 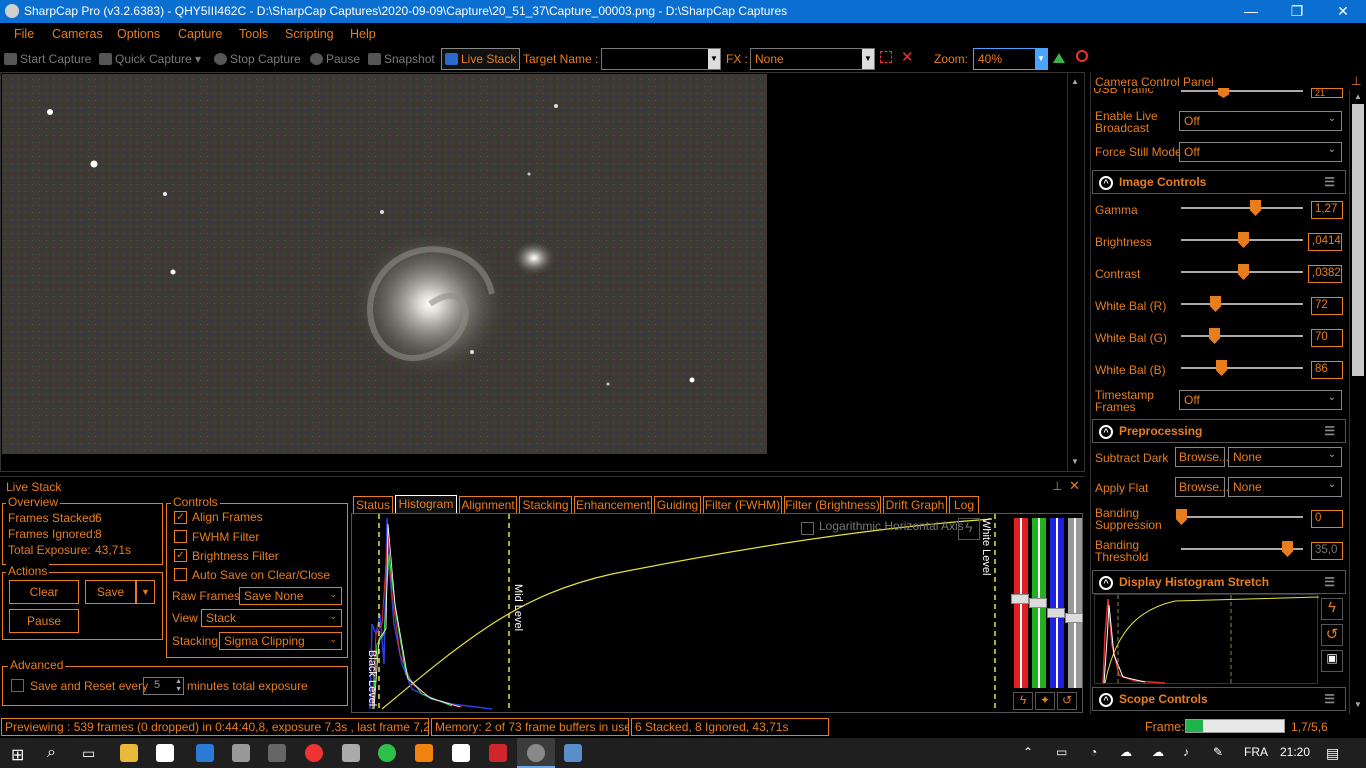 I want to click on lum-handle, so click(x=1074, y=618).